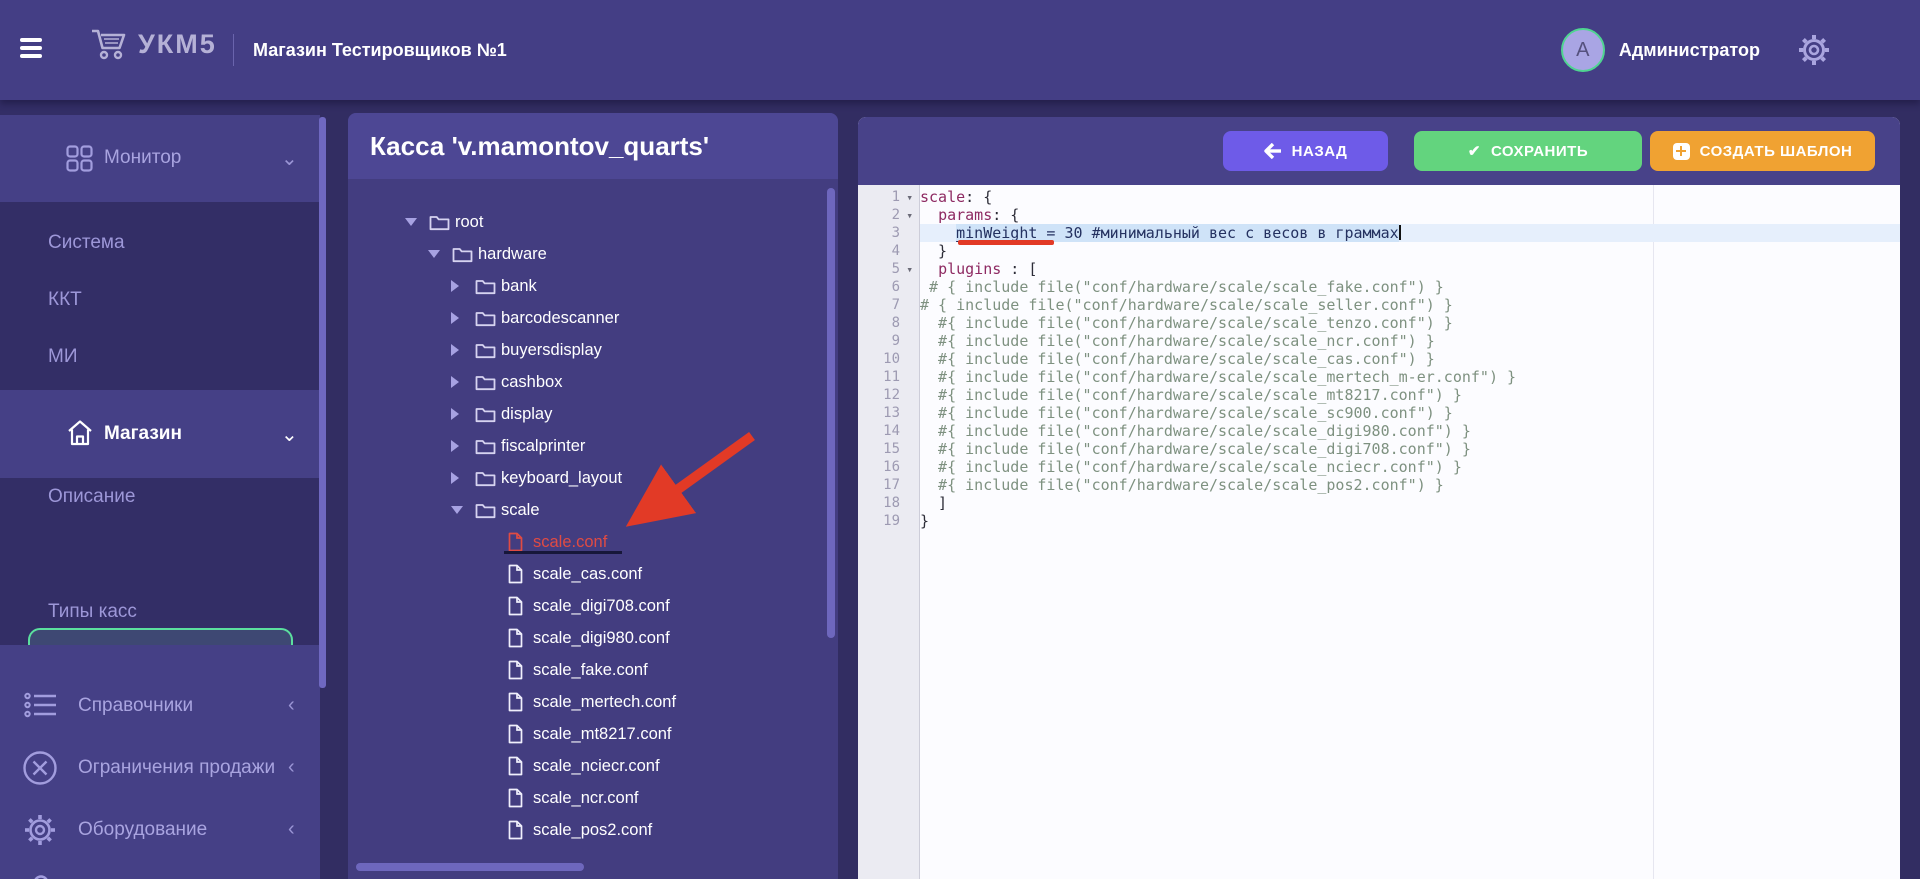 This screenshot has width=1920, height=879. What do you see at coordinates (593, 830) in the screenshot?
I see `tree-file-scale_pos2.conf: scale_pos2.conf` at bounding box center [593, 830].